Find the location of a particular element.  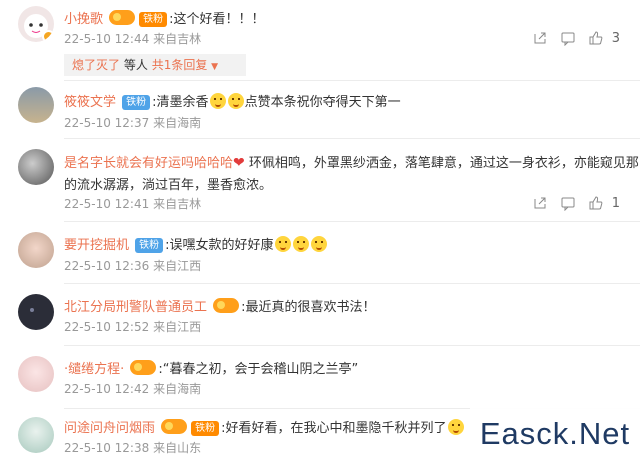

username: 北江分局刑警队普通员工 is located at coordinates (135, 307).